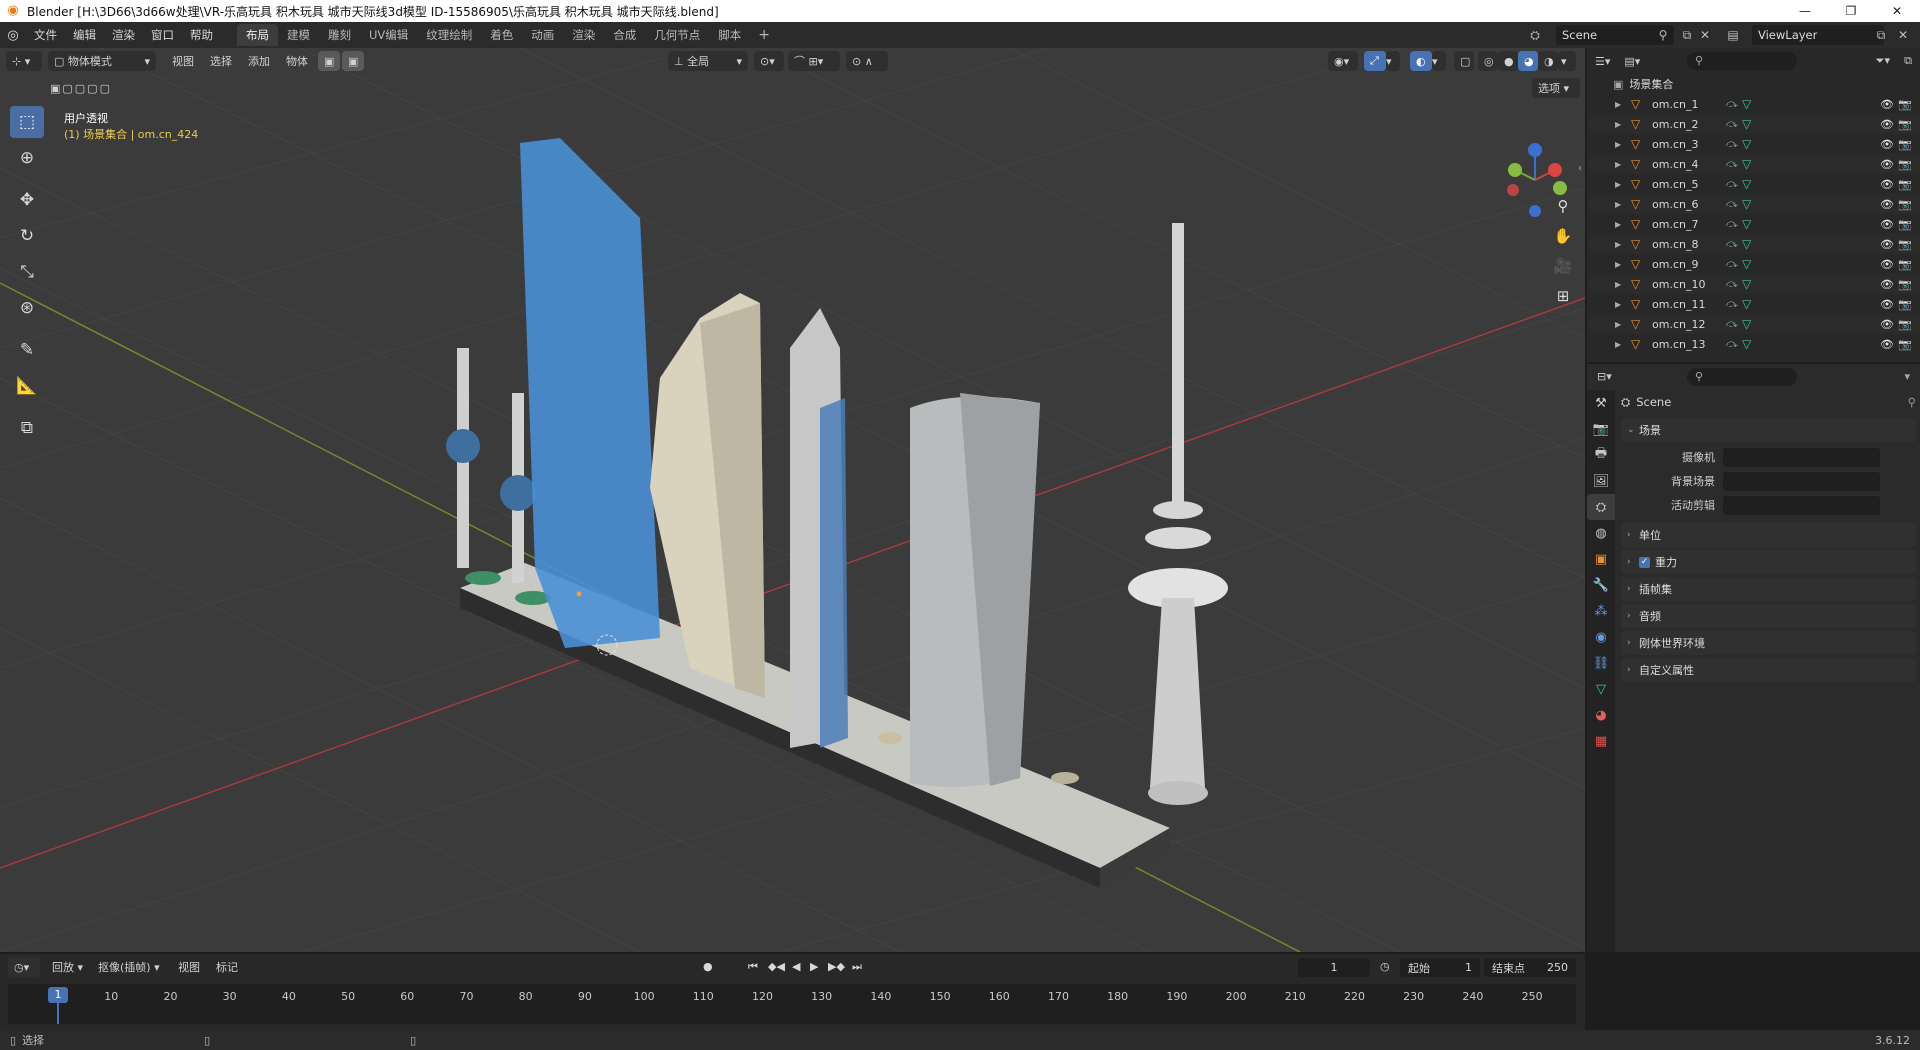  Describe the element at coordinates (1343, 61) in the screenshot. I see `visibility-icon: ◉▾` at that location.